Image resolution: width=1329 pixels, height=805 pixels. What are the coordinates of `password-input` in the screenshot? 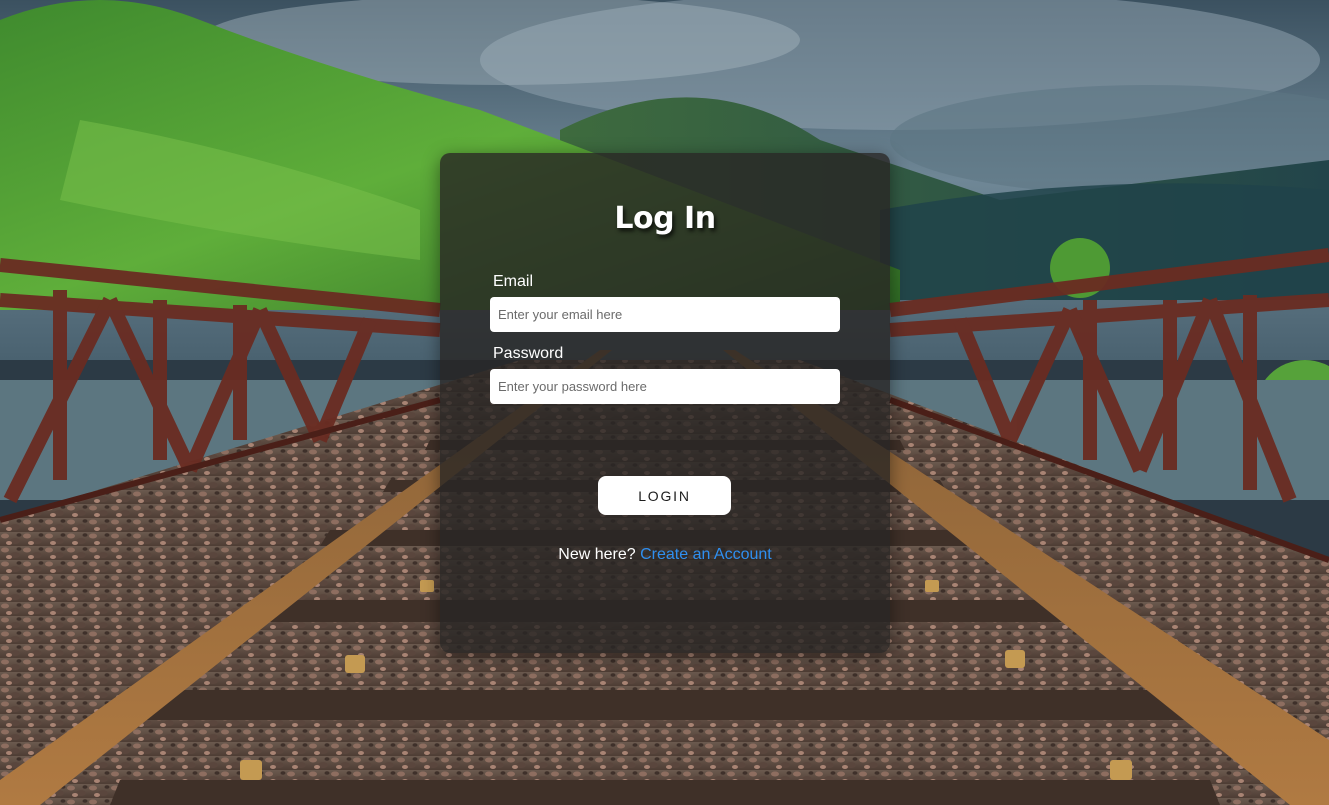 It's located at (665, 386).